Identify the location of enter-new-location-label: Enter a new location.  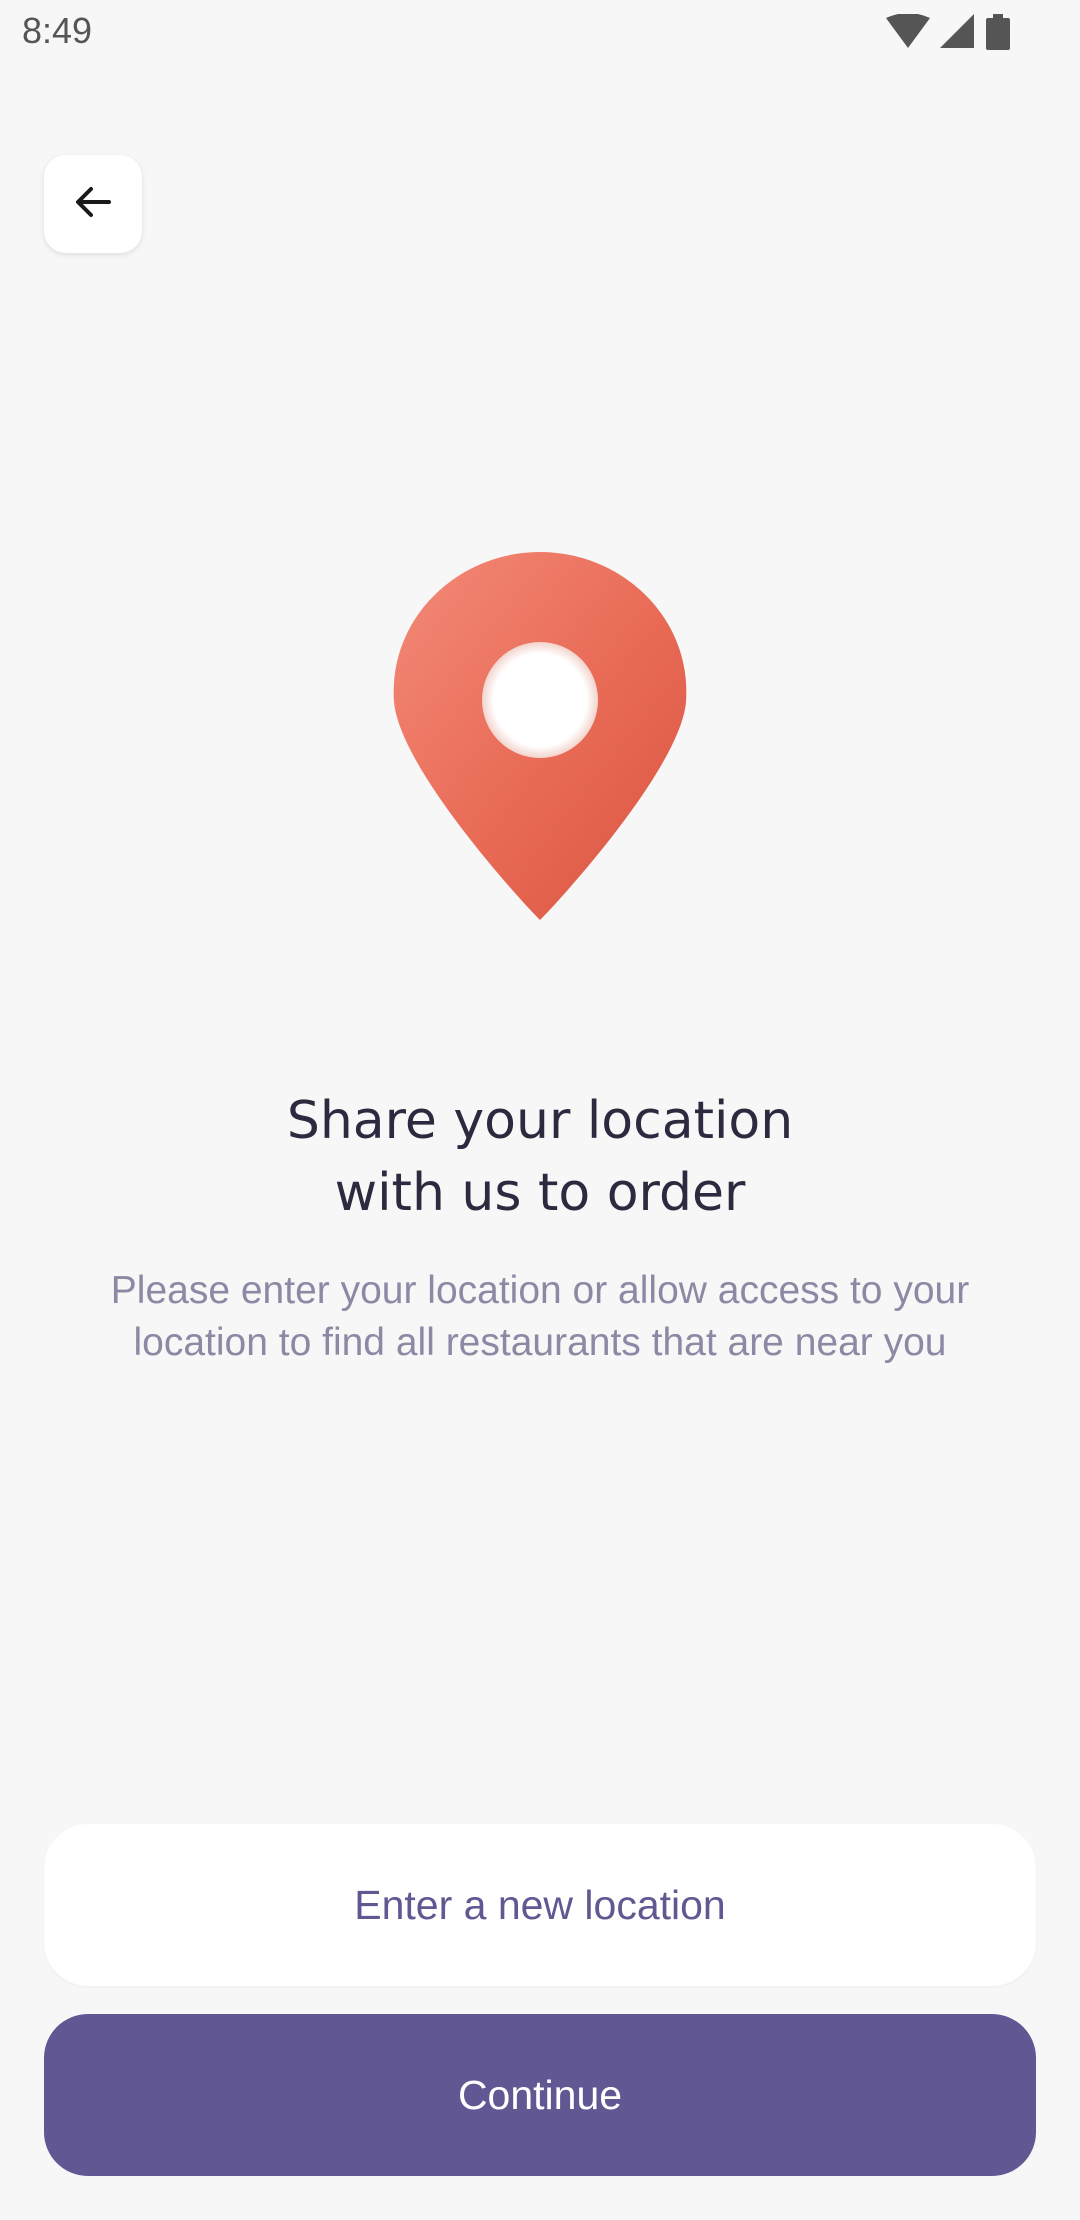
(540, 1904).